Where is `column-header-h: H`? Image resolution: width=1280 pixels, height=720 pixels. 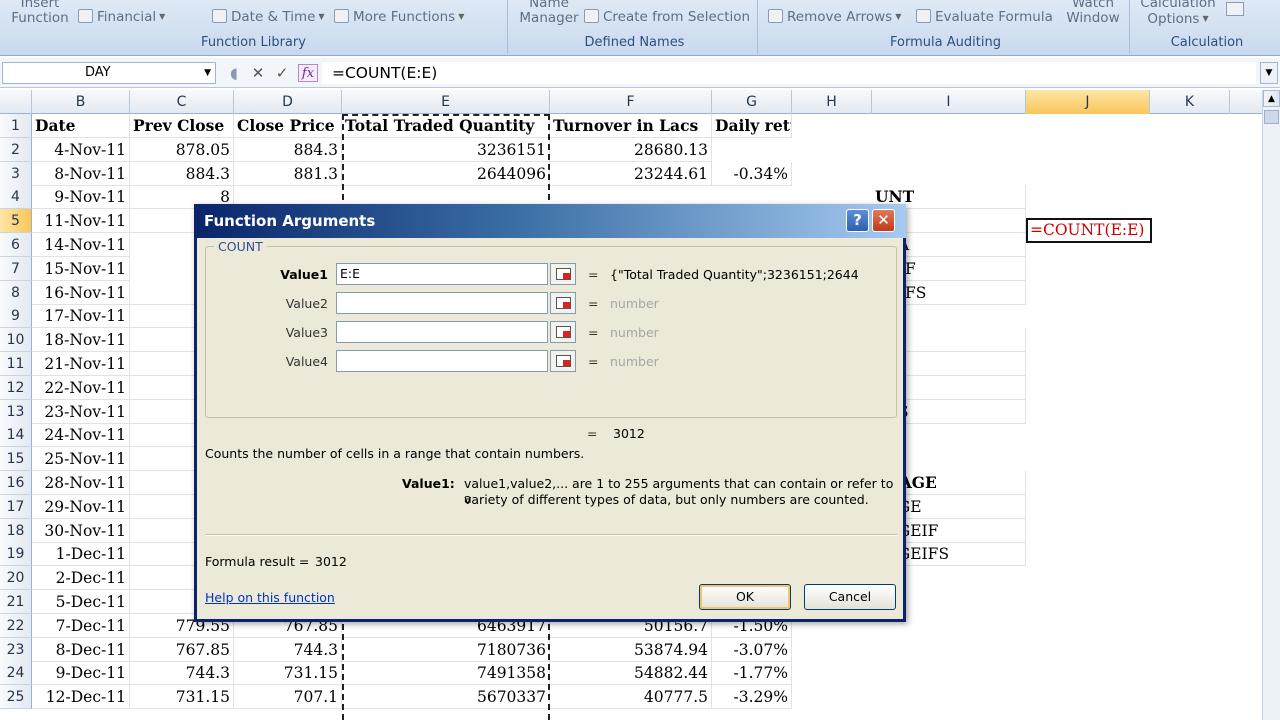 column-header-h: H is located at coordinates (832, 102).